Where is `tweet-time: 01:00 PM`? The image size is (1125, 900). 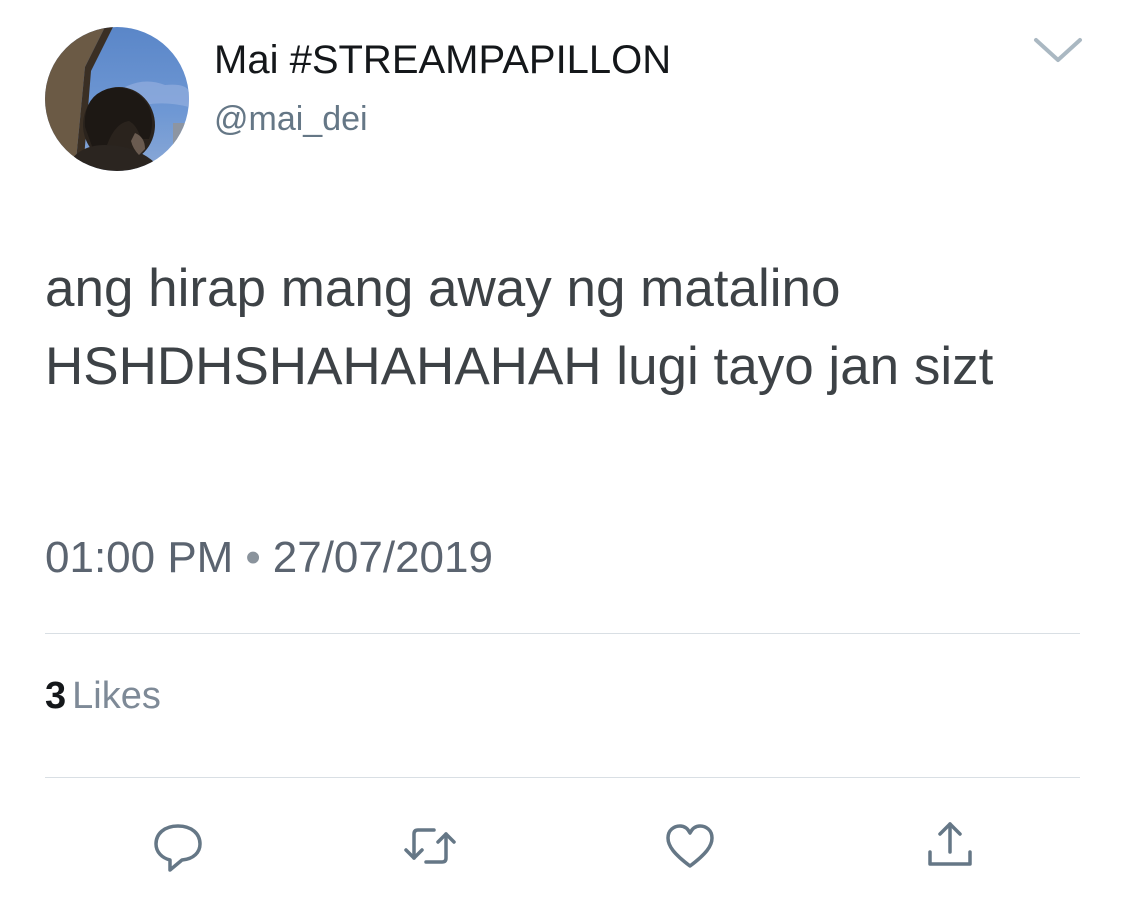
tweet-time: 01:00 PM is located at coordinates (139, 557).